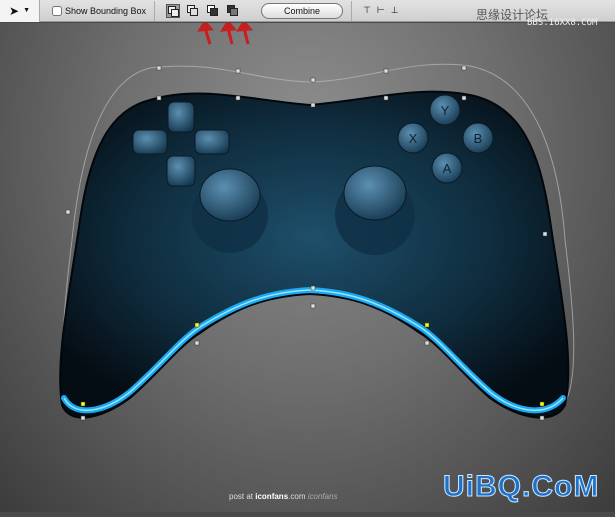 The image size is (615, 517). Describe the element at coordinates (150, 142) in the screenshot. I see `d-pad-left` at that location.